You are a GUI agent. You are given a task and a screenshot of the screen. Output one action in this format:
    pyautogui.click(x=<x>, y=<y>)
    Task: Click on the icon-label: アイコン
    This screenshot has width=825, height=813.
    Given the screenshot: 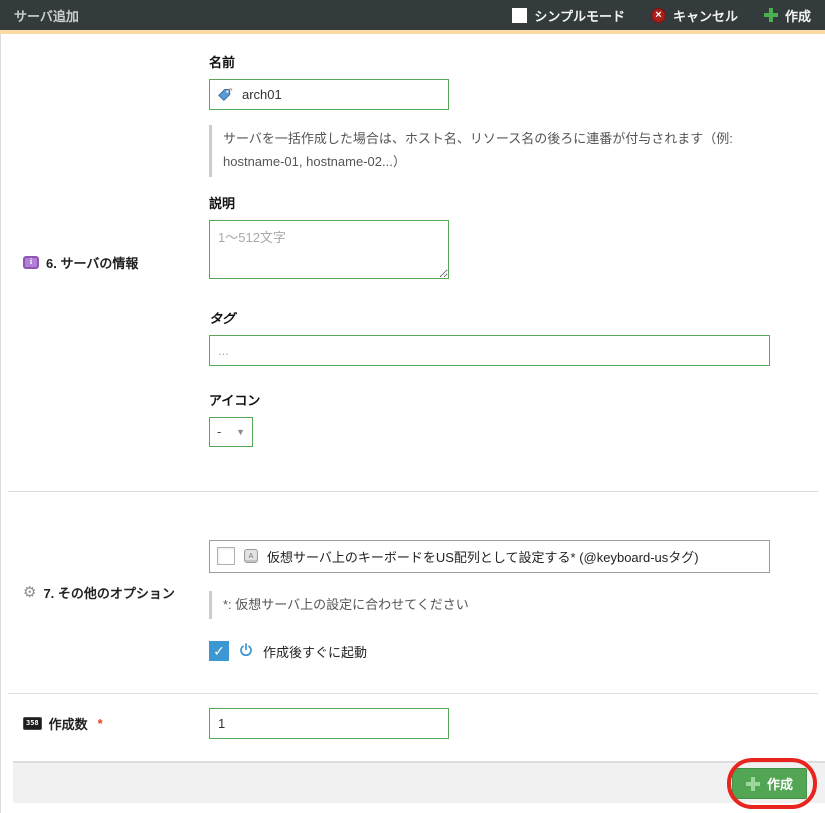 What is the action you would take?
    pyautogui.click(x=235, y=400)
    